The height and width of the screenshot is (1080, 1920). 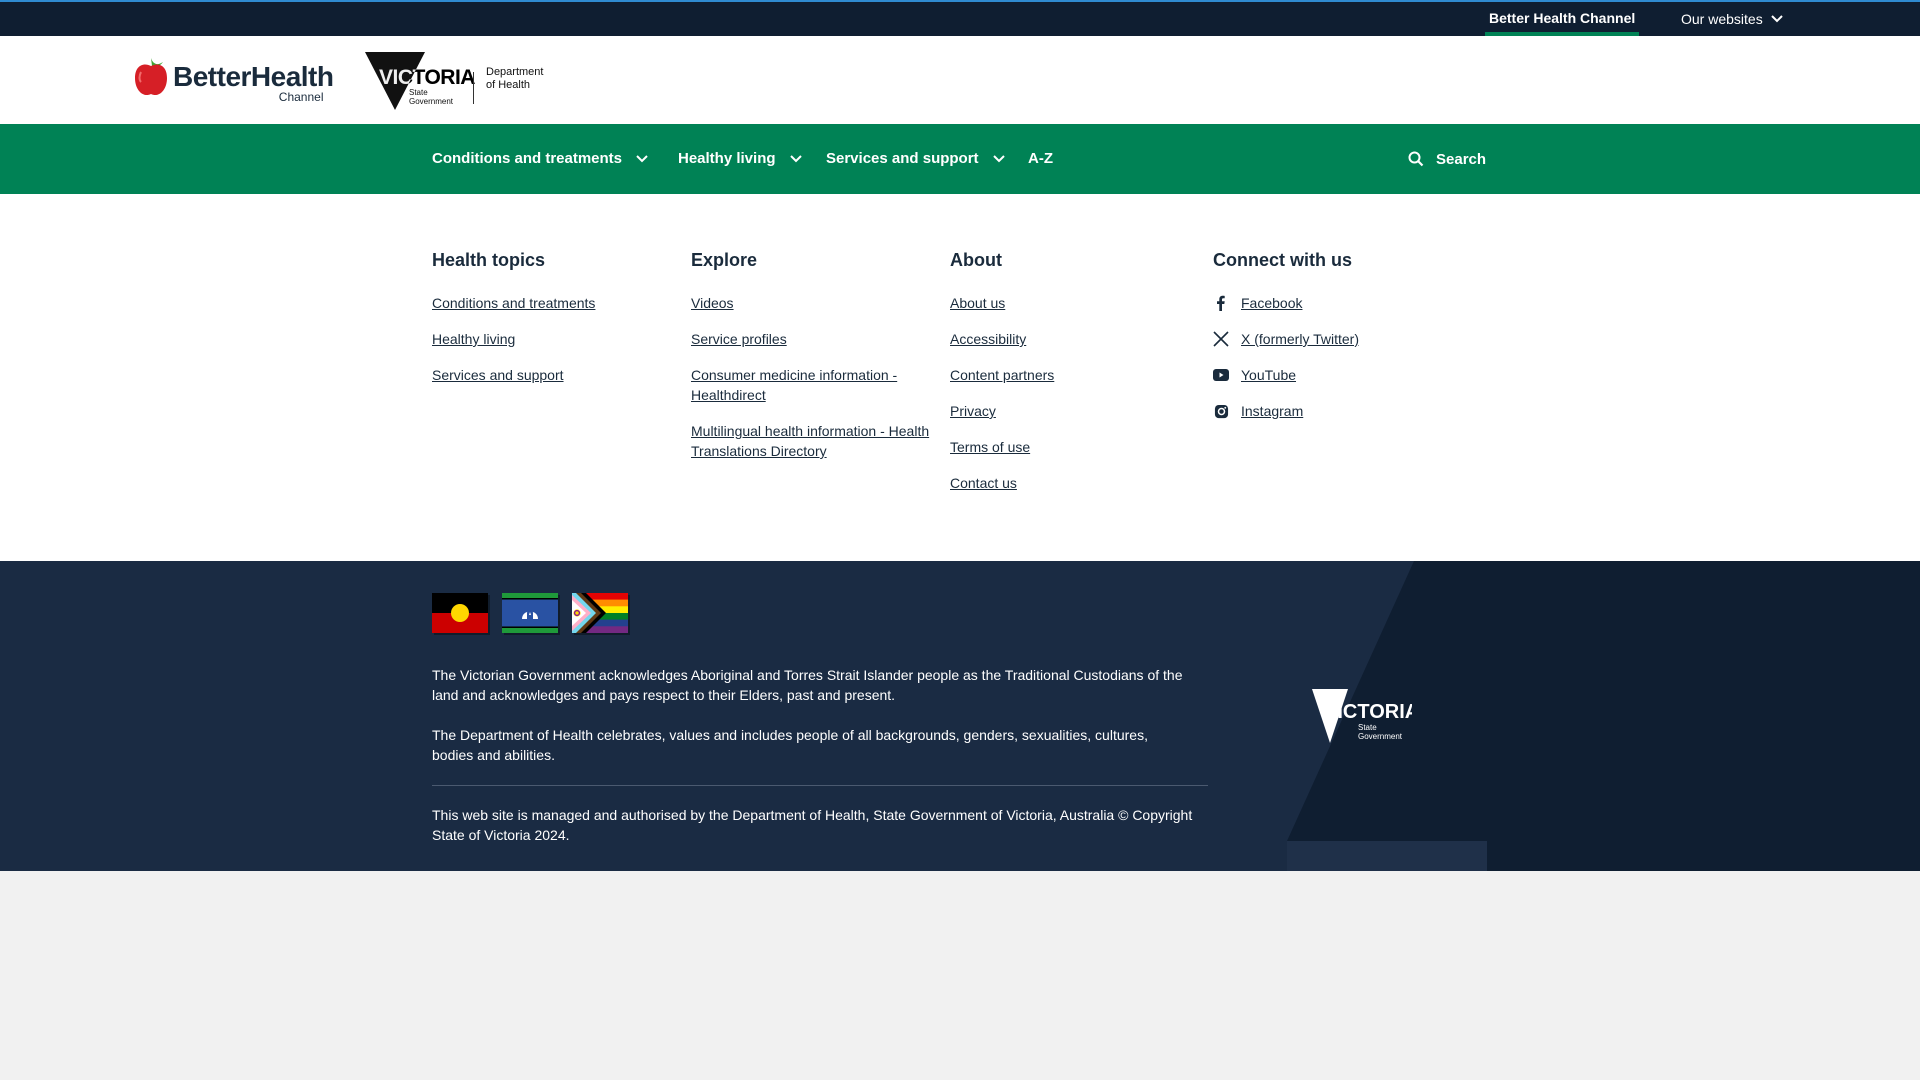 What do you see at coordinates (527, 158) in the screenshot?
I see `nav-item-label: Conditions and treatments` at bounding box center [527, 158].